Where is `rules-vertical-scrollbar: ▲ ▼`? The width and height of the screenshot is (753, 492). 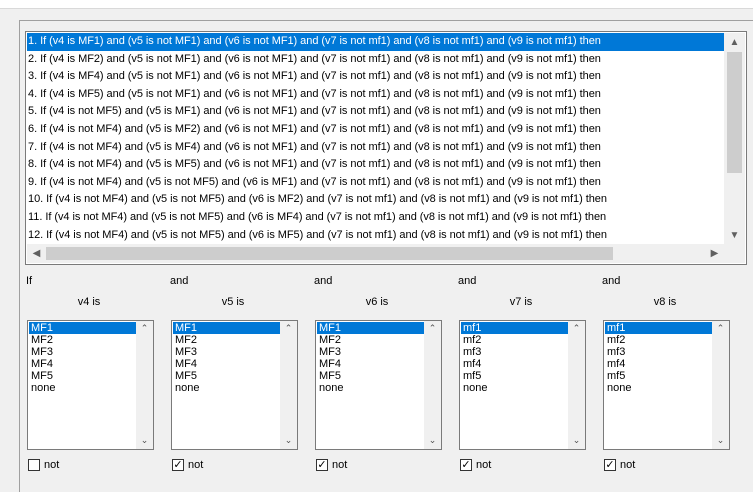
rules-vertical-scrollbar: ▲ ▼ is located at coordinates (734, 139).